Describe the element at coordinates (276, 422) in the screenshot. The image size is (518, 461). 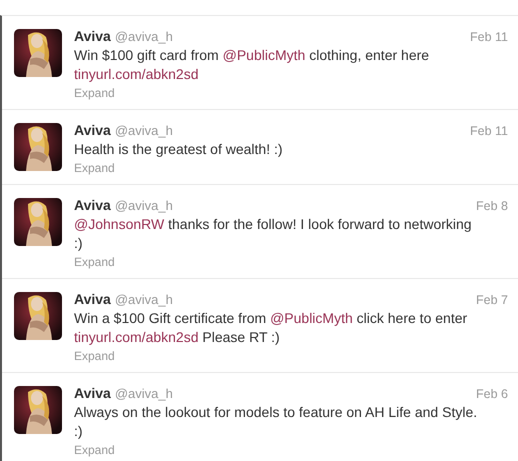
I see `tweet-text: Always on the lookout for models to feature on AH Life and Style. :)` at that location.